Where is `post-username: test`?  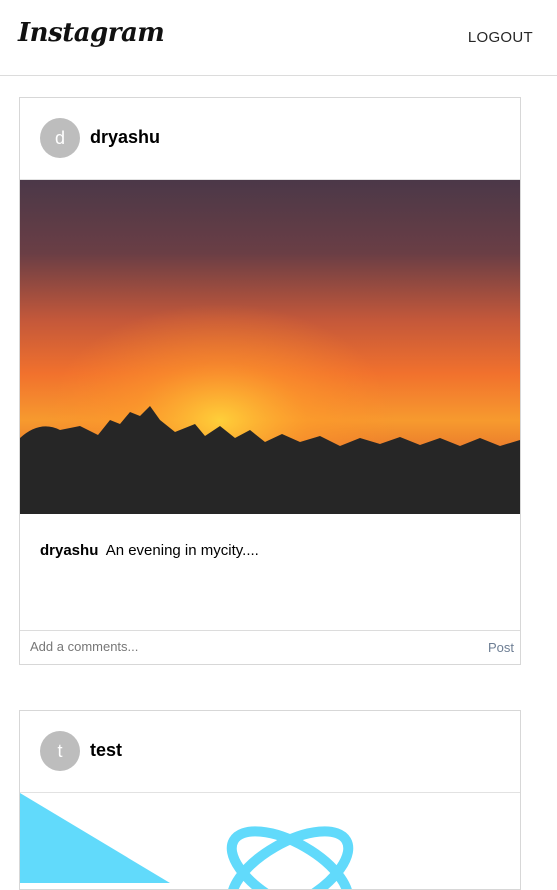
post-username: test is located at coordinates (106, 750).